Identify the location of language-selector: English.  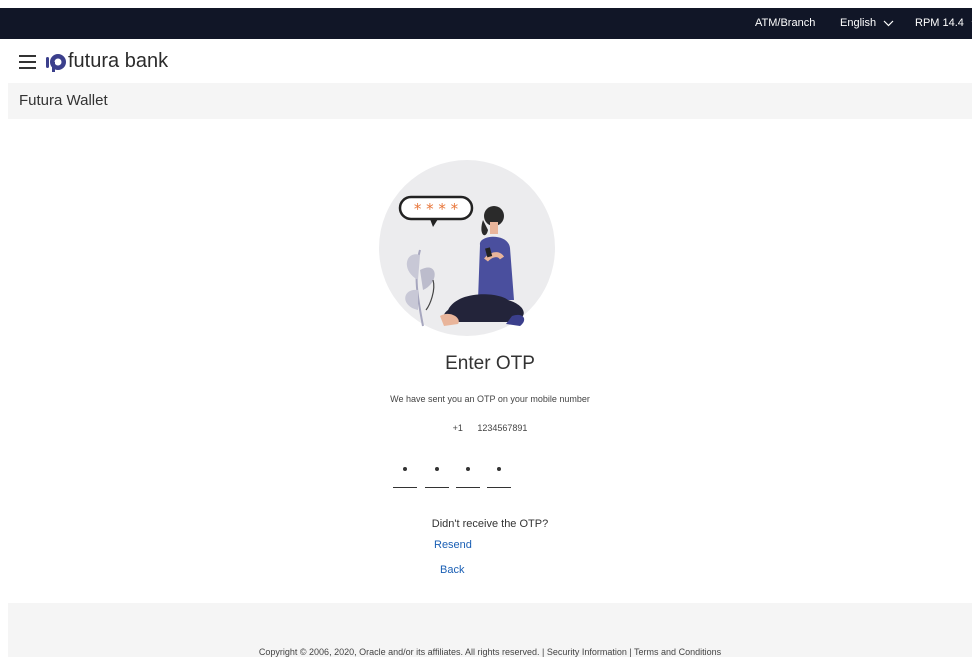
(867, 23).